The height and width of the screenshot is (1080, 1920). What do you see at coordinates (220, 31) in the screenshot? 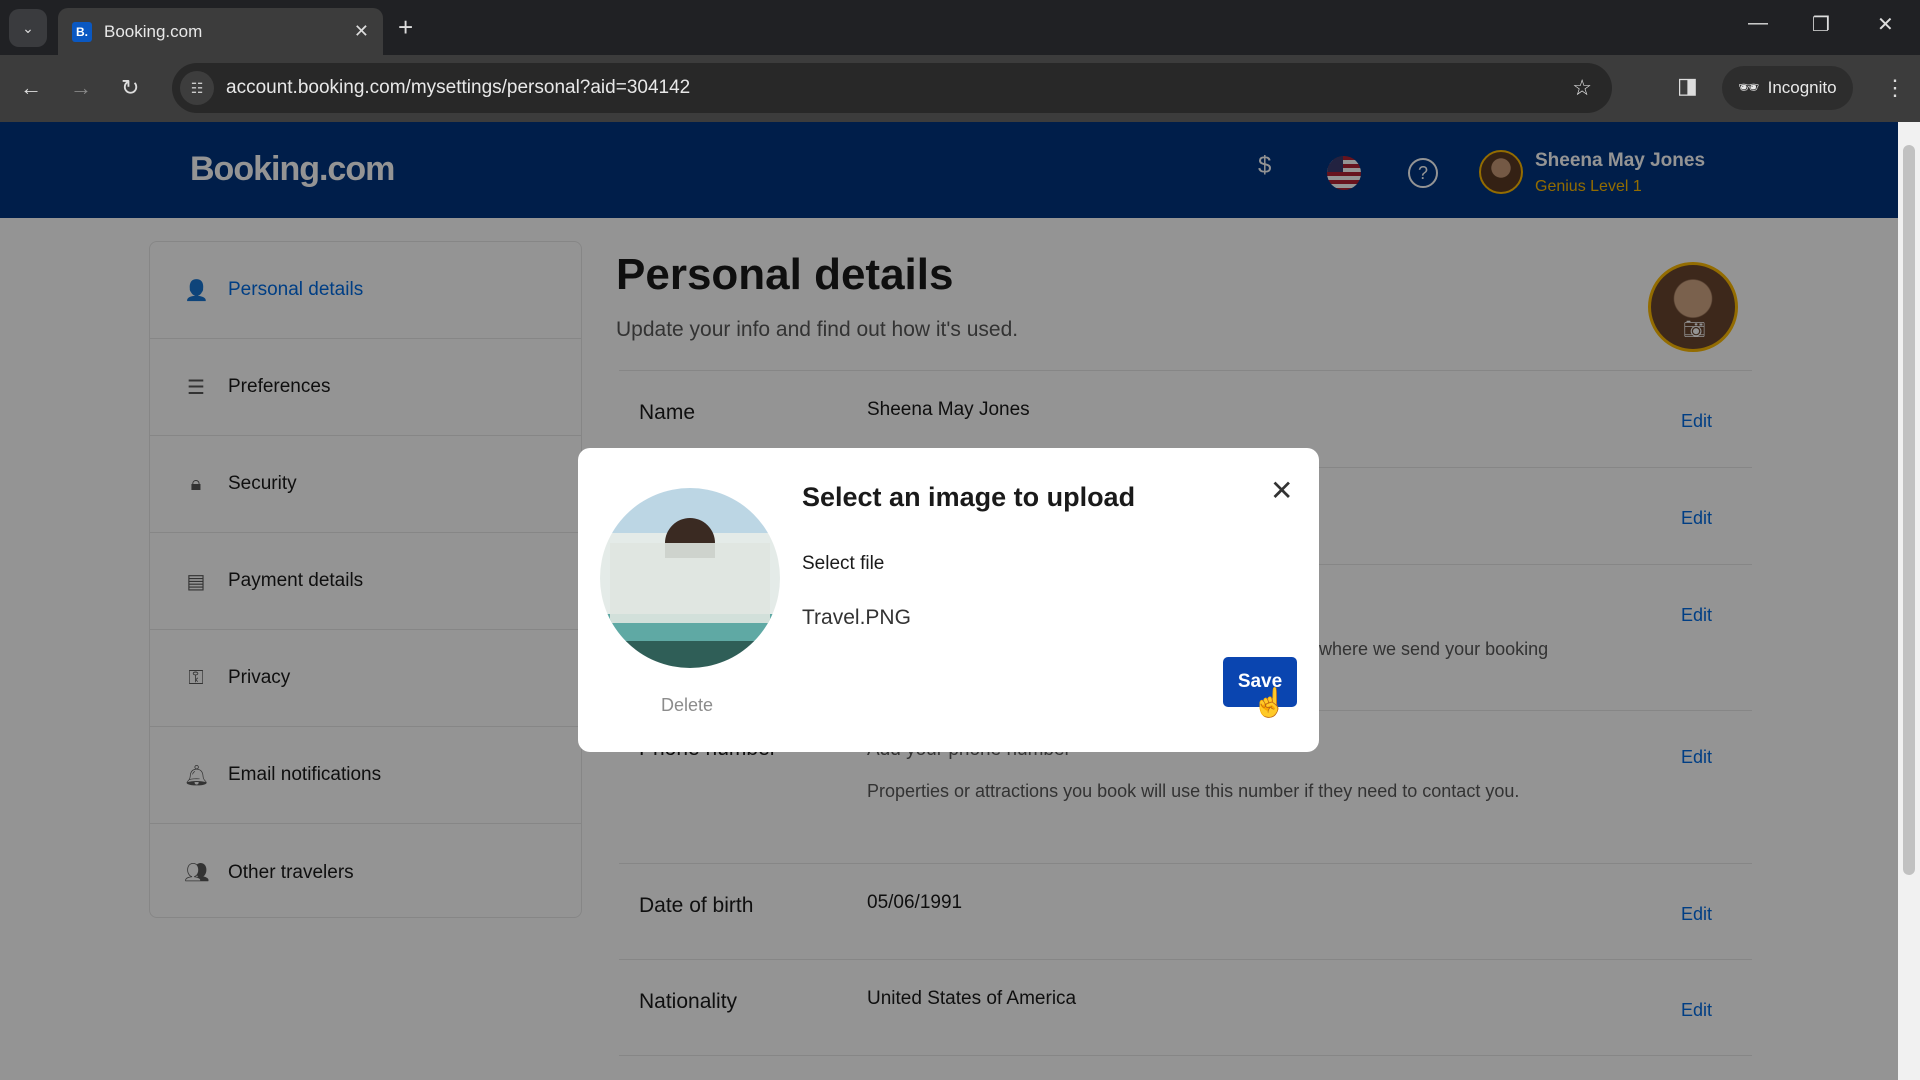
I see `browser-tab: B. Booking.com ✕` at bounding box center [220, 31].